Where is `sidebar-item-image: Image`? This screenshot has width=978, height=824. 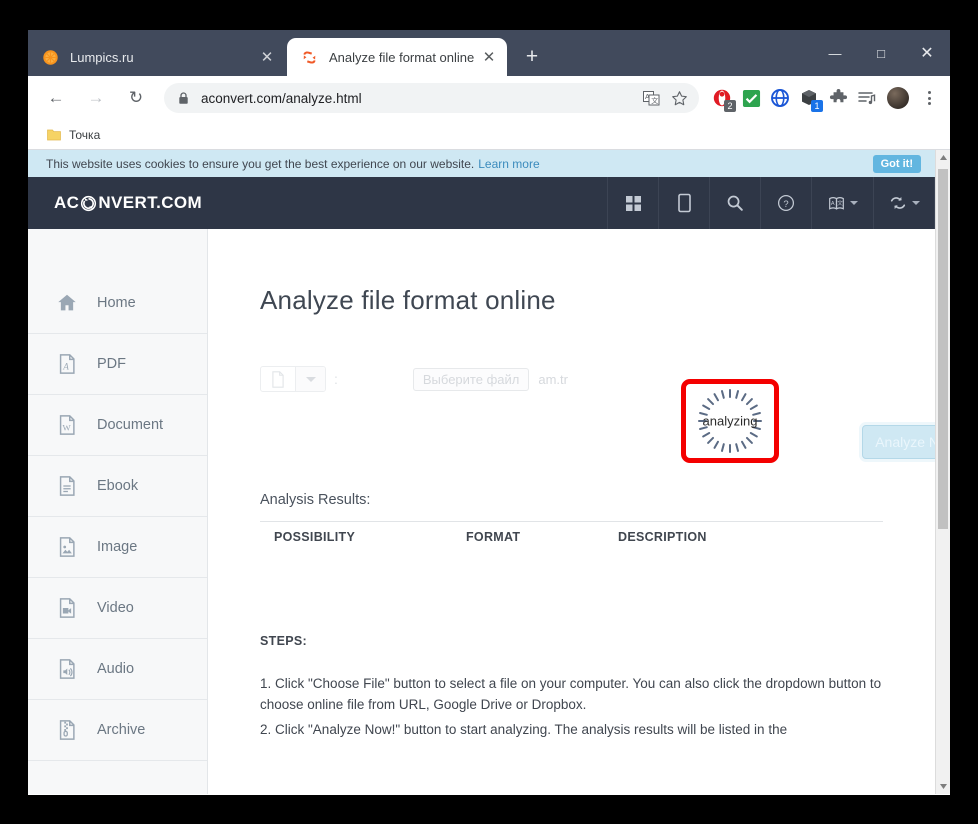 sidebar-item-image: Image is located at coordinates (117, 547).